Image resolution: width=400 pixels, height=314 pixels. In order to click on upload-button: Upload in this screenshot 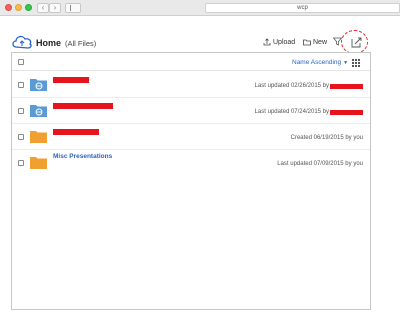, I will do `click(279, 42)`.